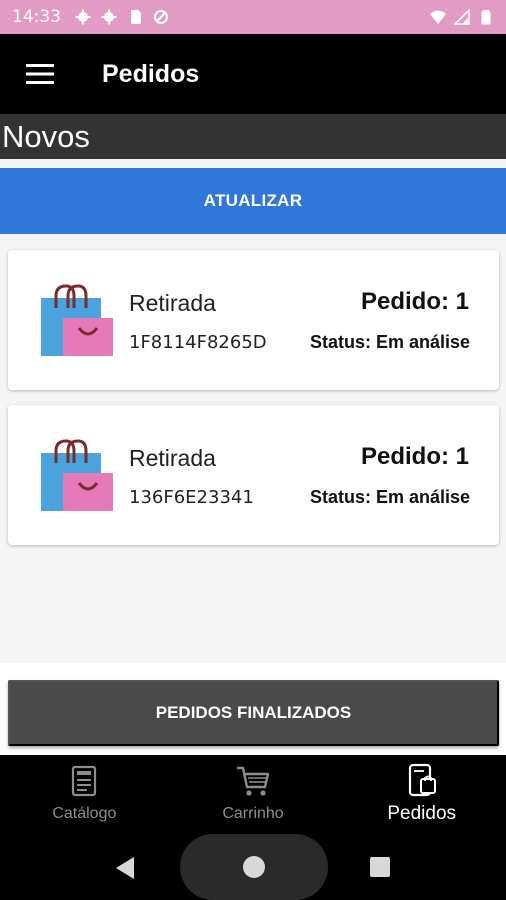  What do you see at coordinates (486, 17) in the screenshot?
I see `battery-icon` at bounding box center [486, 17].